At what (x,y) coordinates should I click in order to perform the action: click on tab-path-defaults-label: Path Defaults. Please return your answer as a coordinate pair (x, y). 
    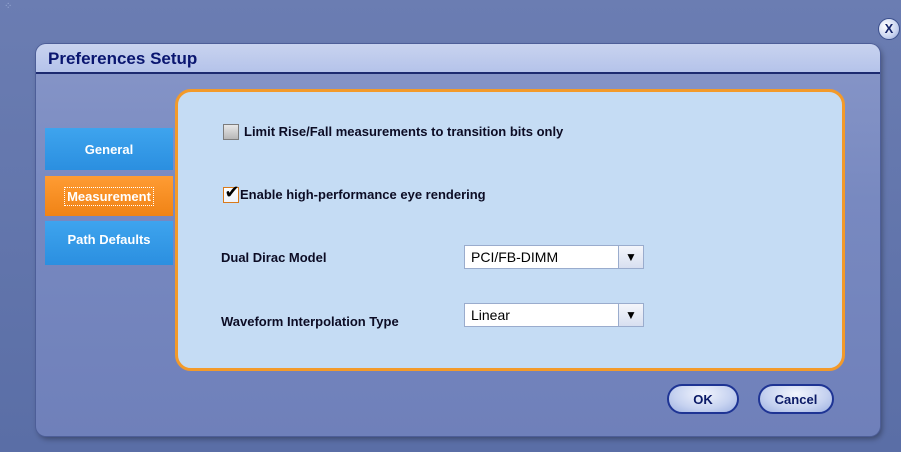
    Looking at the image, I should click on (109, 239).